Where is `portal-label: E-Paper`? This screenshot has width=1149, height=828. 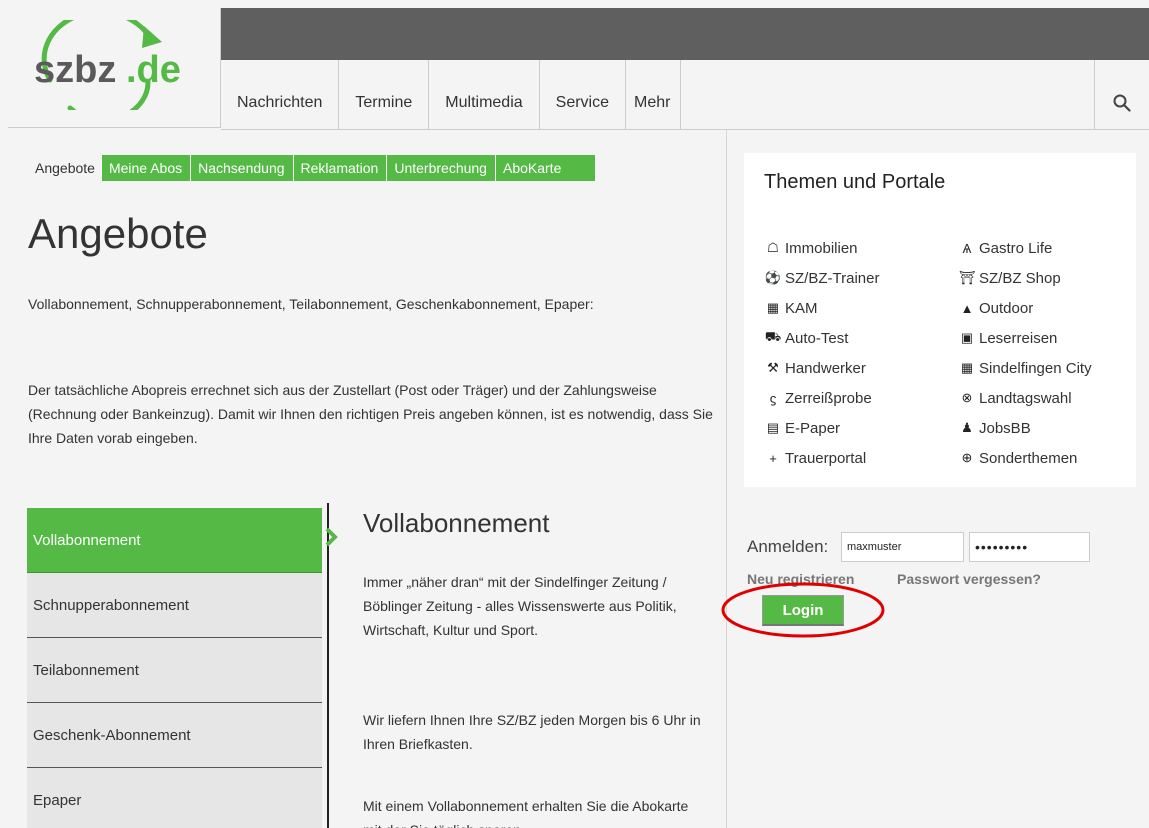
portal-label: E-Paper is located at coordinates (813, 428).